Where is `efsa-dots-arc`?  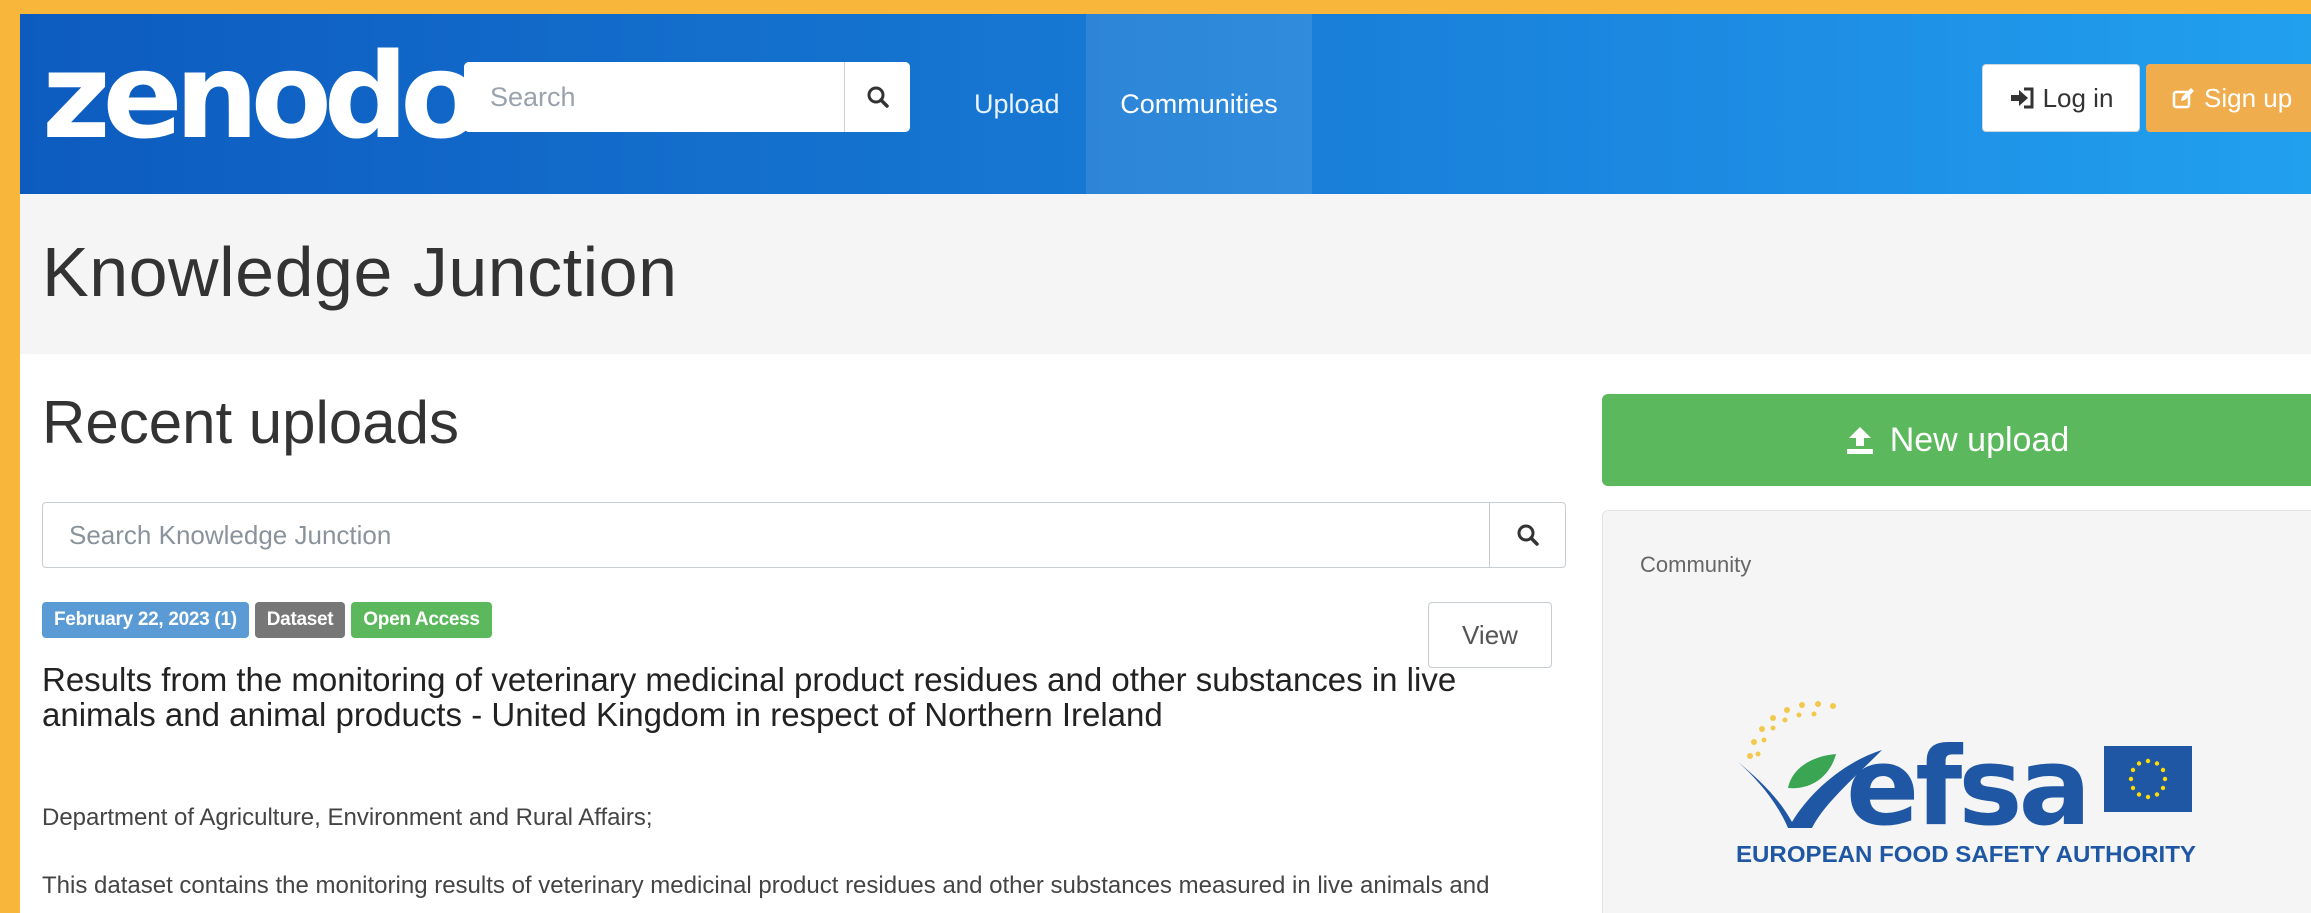
efsa-dots-arc is located at coordinates (1791, 730).